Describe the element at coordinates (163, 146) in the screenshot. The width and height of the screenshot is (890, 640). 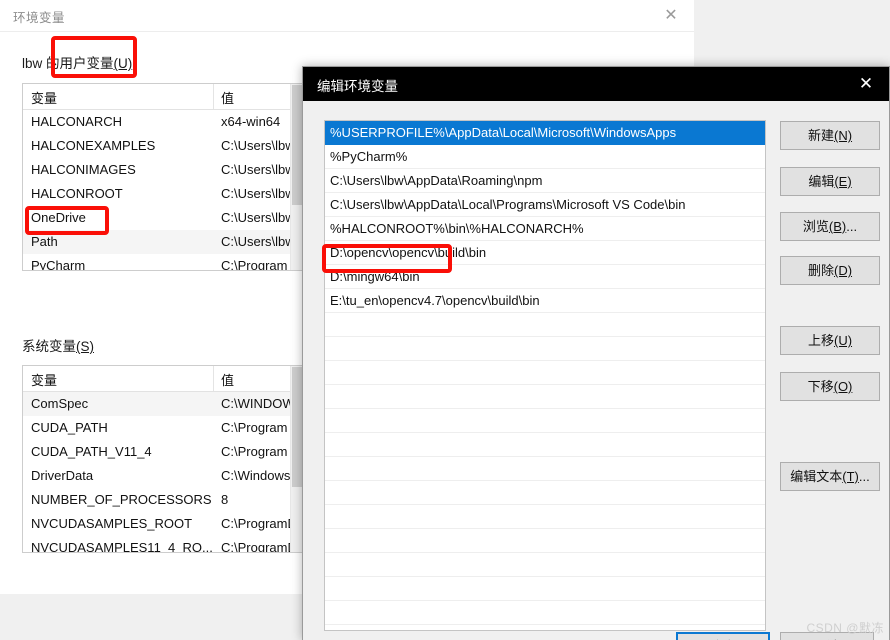
I see `table-row: HALCONEXAMPLES C:\Users\lbw` at that location.